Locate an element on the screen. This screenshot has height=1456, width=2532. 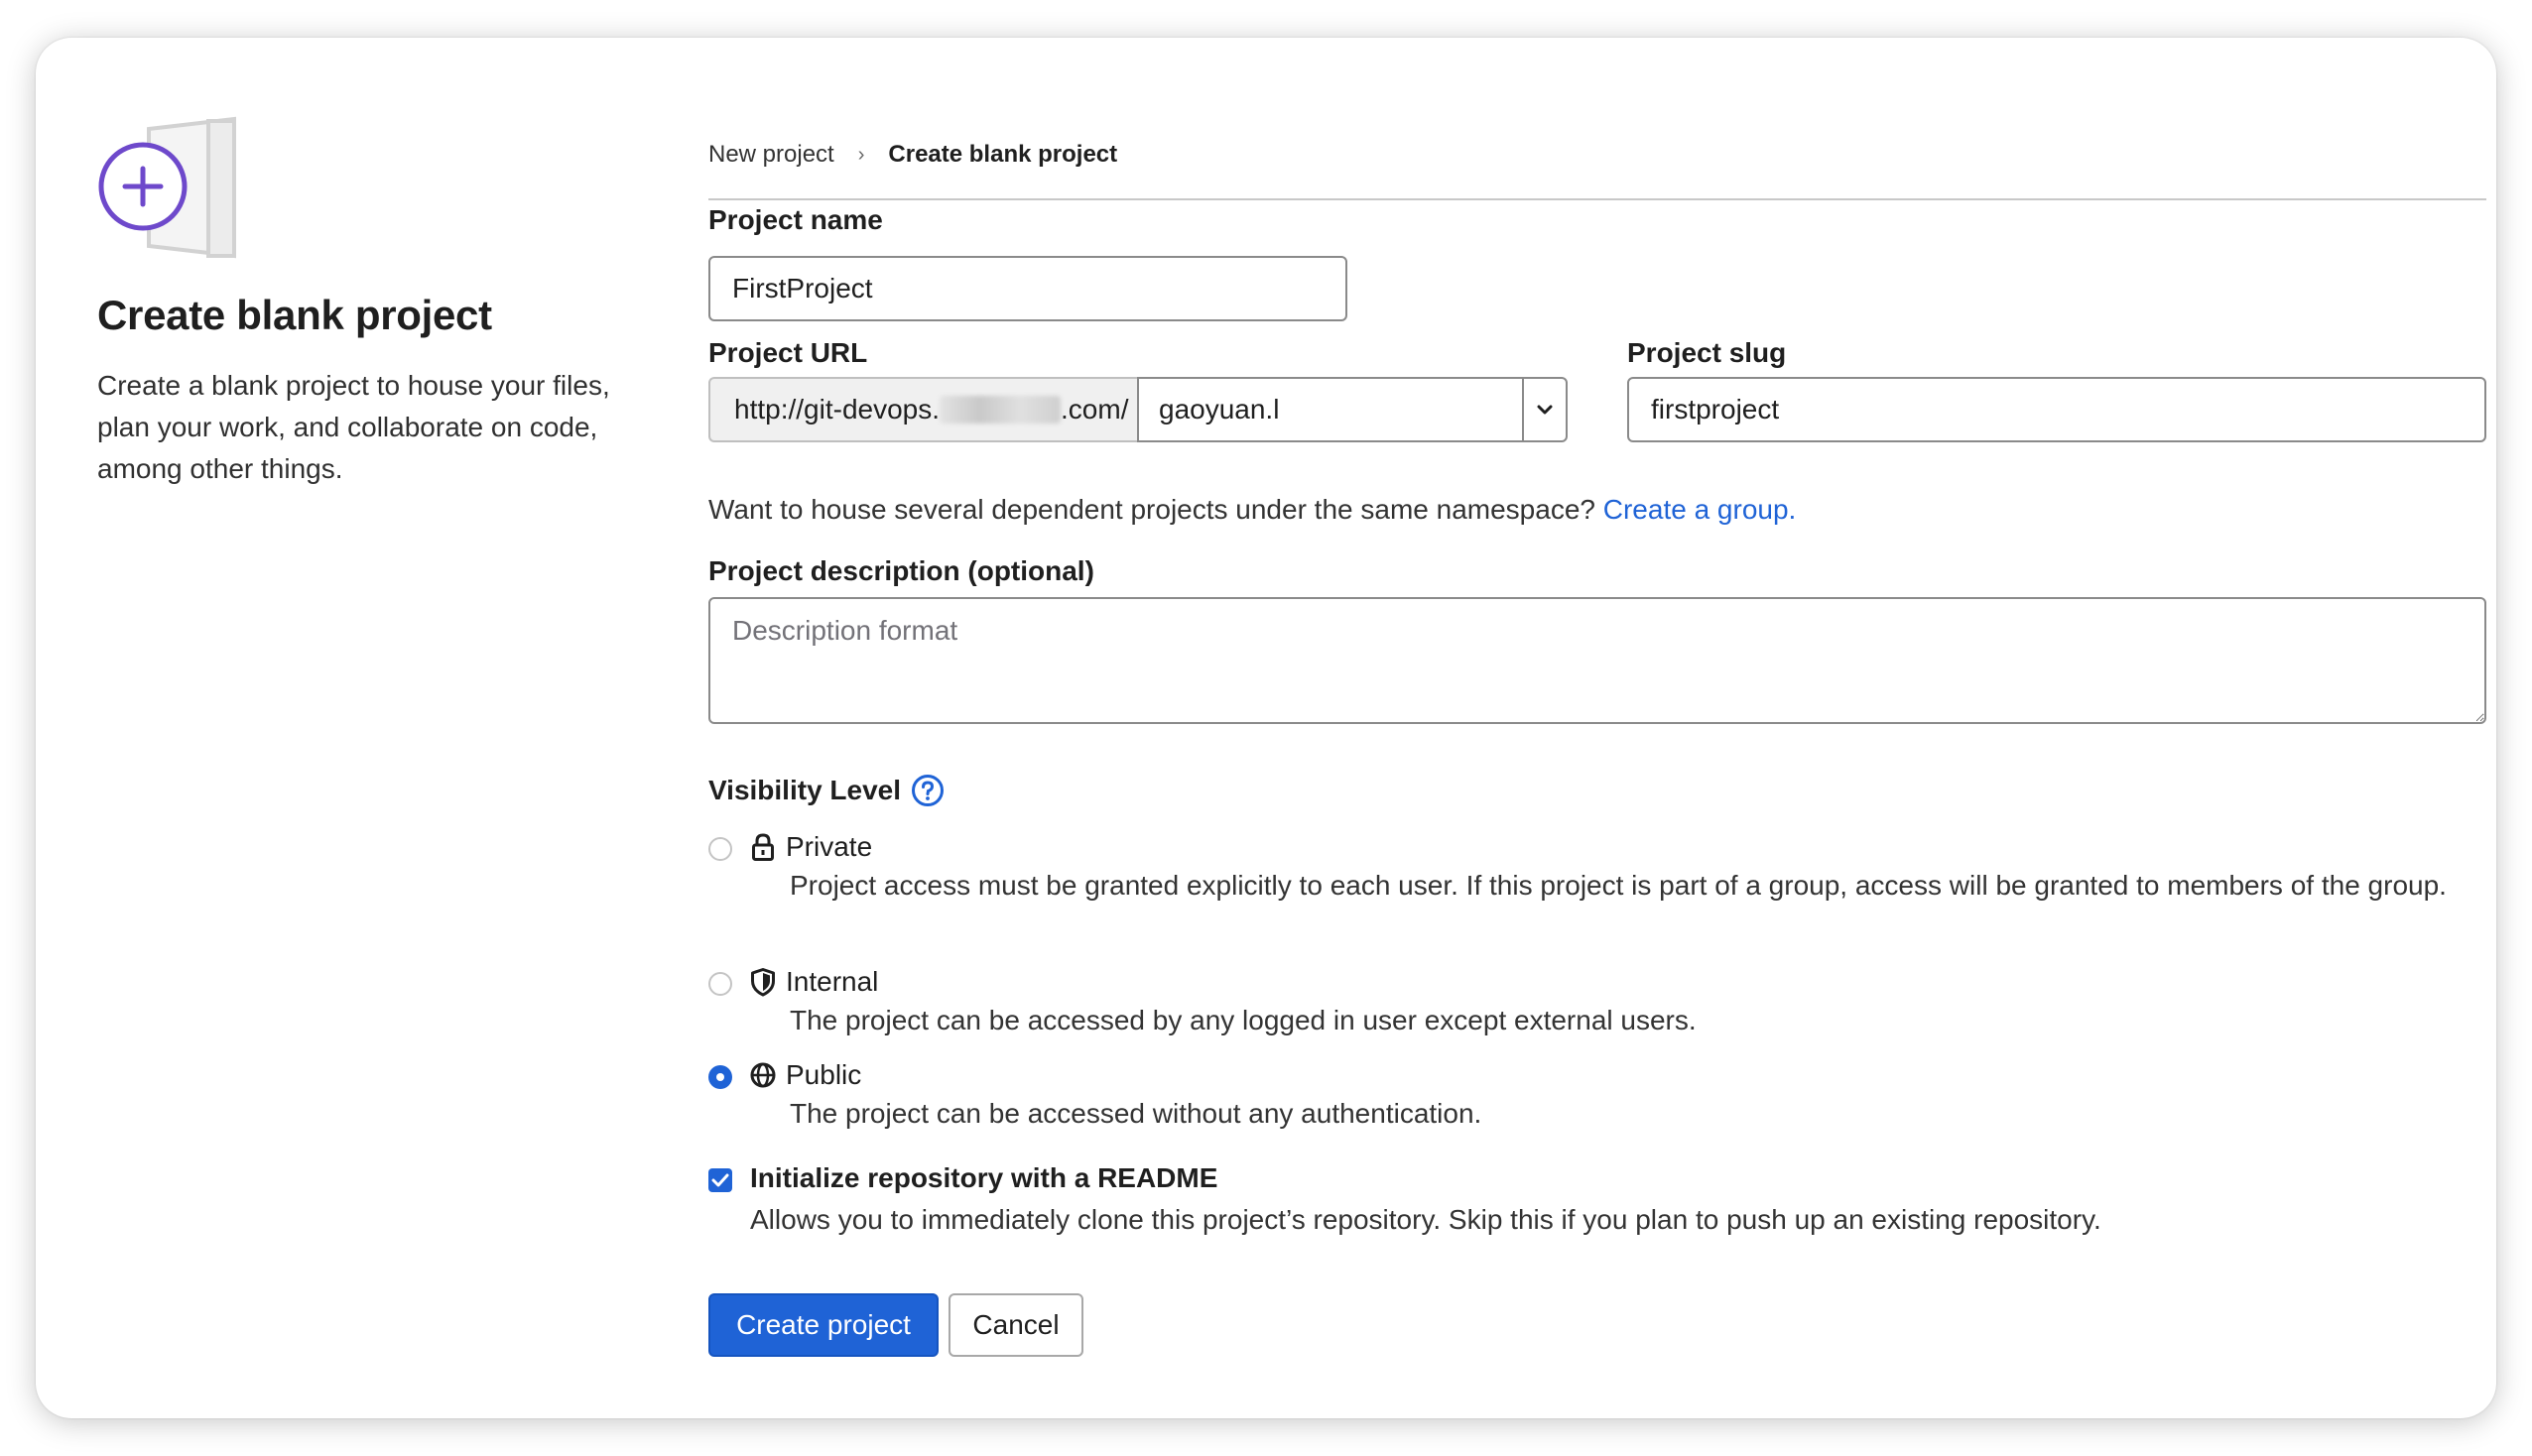
breadcrumb-current: Create blank project is located at coordinates (1003, 154).